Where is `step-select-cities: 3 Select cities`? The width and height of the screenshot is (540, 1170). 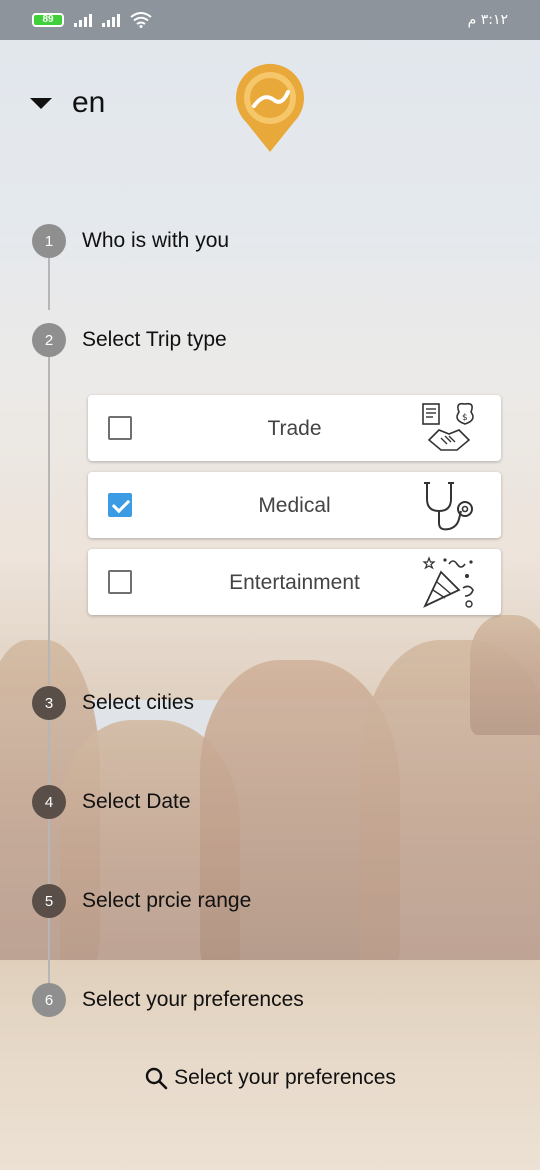
step-select-cities: 3 Select cities is located at coordinates (113, 703).